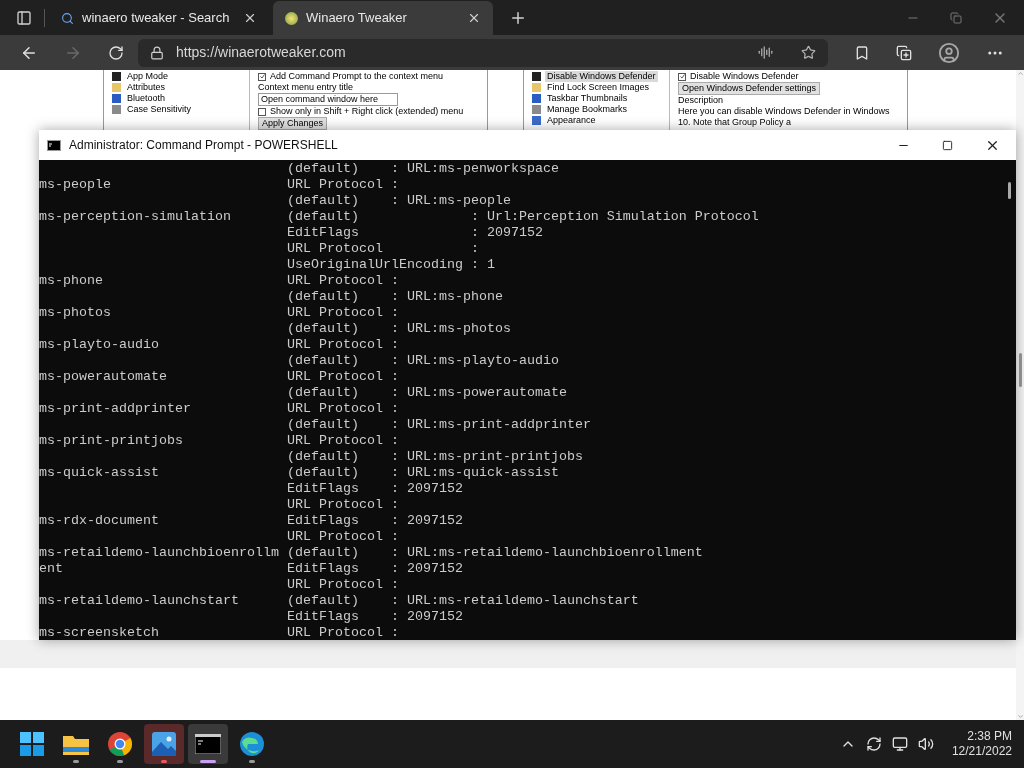 This screenshot has height=768, width=1024. Describe the element at coordinates (219, 441) in the screenshot. I see `console-line: ms-print-printjobs URL Protocol :` at that location.